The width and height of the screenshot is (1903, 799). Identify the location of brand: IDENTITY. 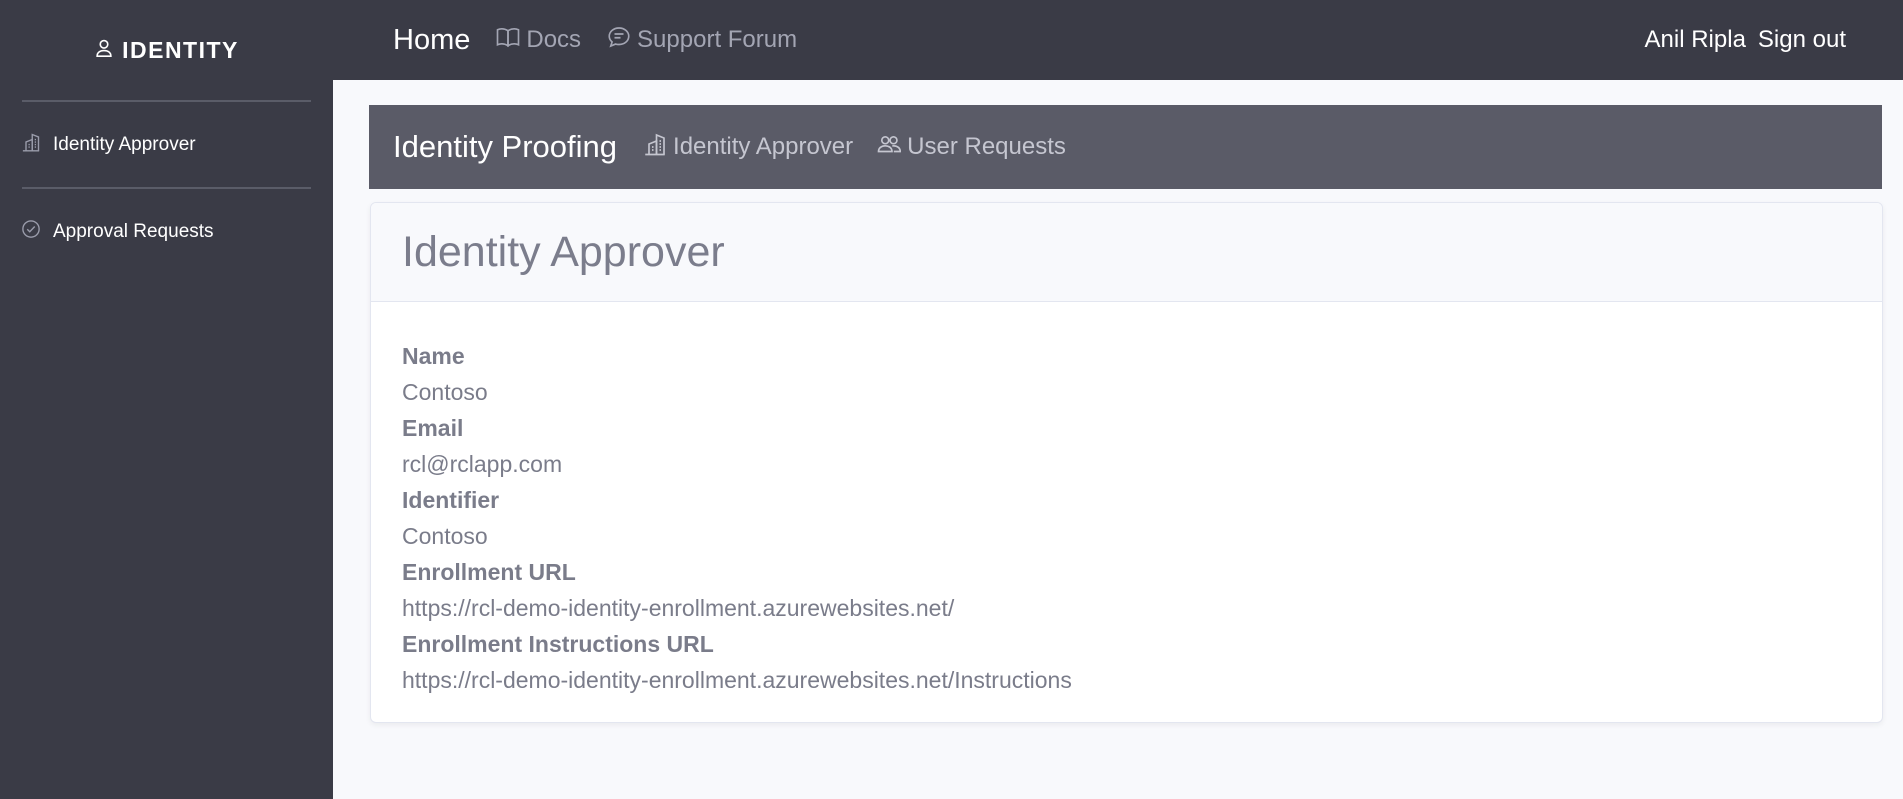
(166, 50).